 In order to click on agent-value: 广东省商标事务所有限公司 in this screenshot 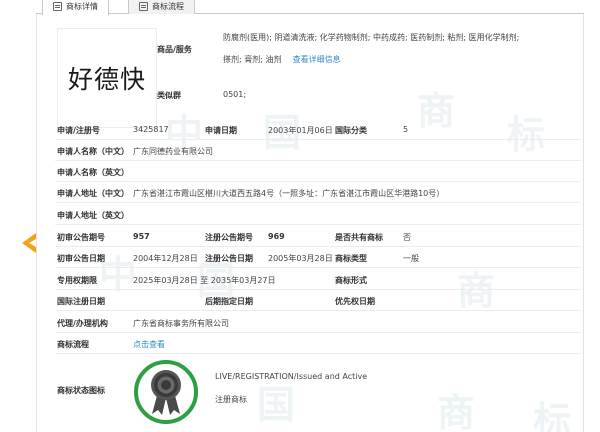, I will do `click(181, 323)`.